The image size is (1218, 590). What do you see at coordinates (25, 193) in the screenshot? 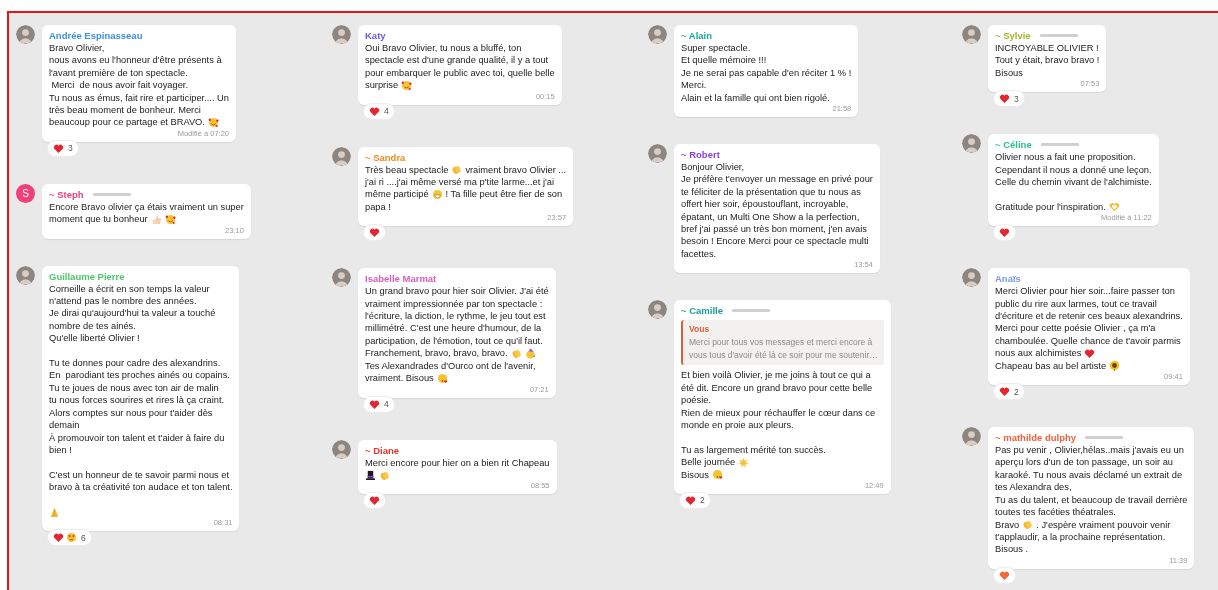
I see `avatar-letter: S` at bounding box center [25, 193].